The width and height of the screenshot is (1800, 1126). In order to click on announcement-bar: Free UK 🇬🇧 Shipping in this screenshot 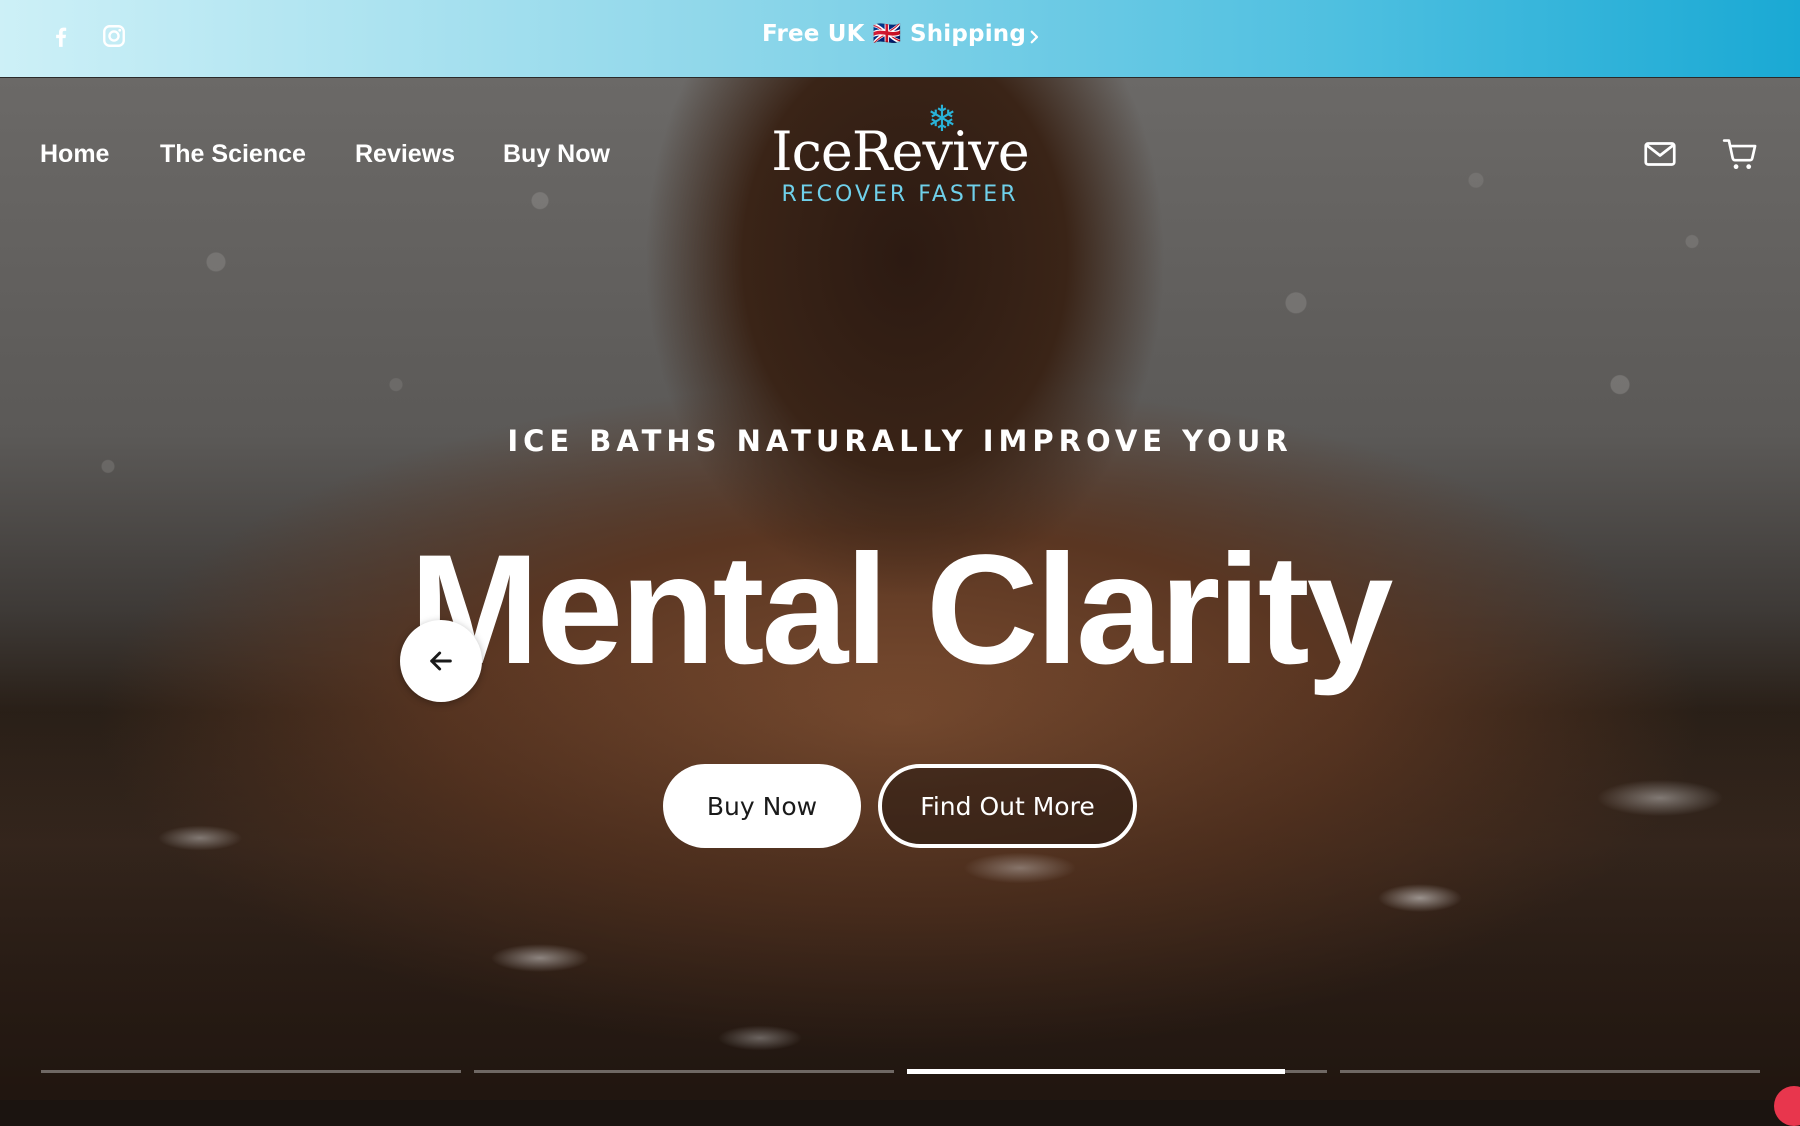, I will do `click(900, 39)`.